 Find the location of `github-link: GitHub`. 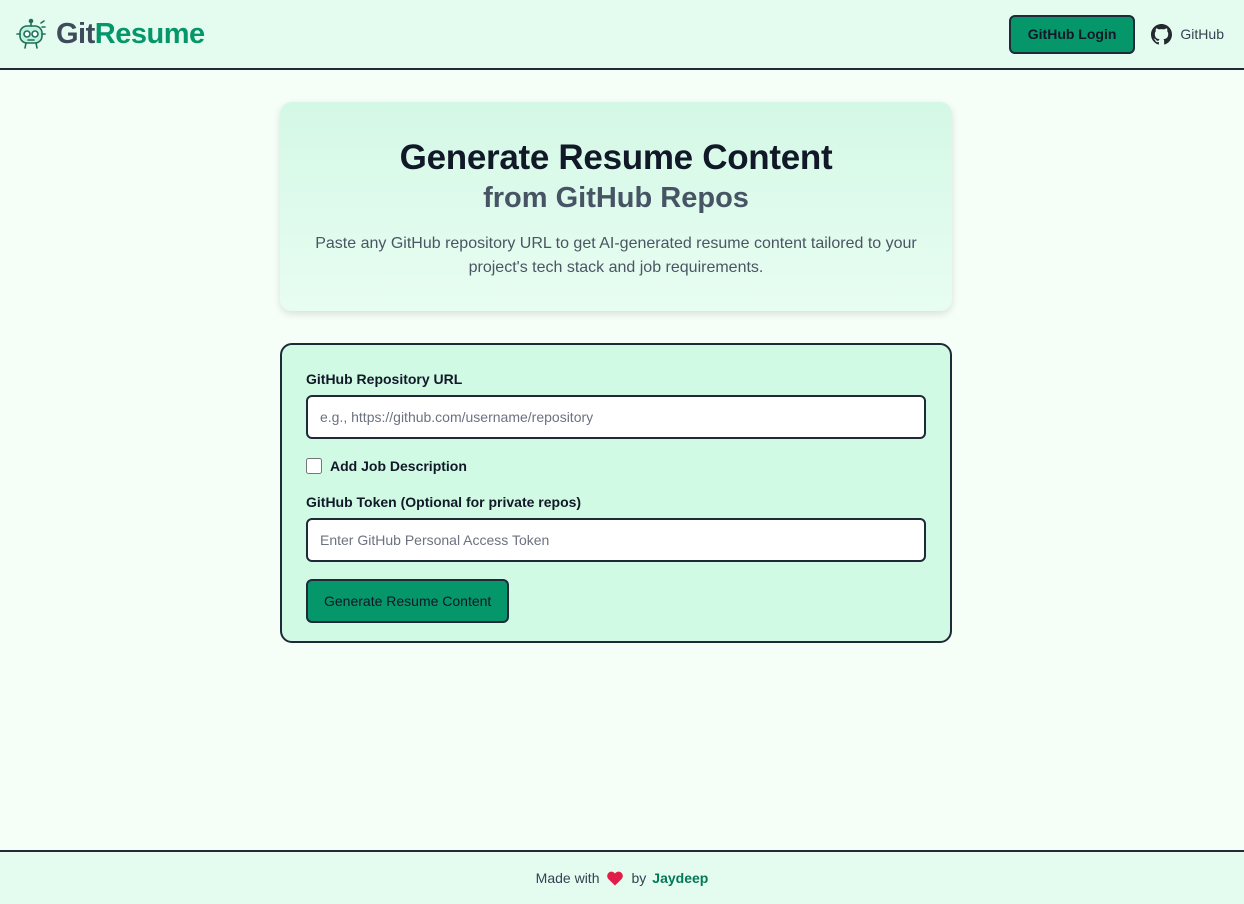

github-link: GitHub is located at coordinates (1187, 34).